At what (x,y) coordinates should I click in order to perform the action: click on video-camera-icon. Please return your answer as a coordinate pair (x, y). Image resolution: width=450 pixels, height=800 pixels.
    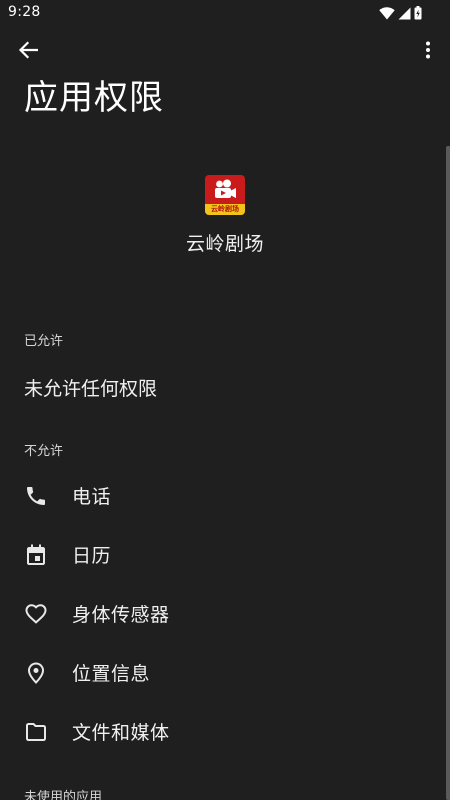
    Looking at the image, I should click on (225, 188).